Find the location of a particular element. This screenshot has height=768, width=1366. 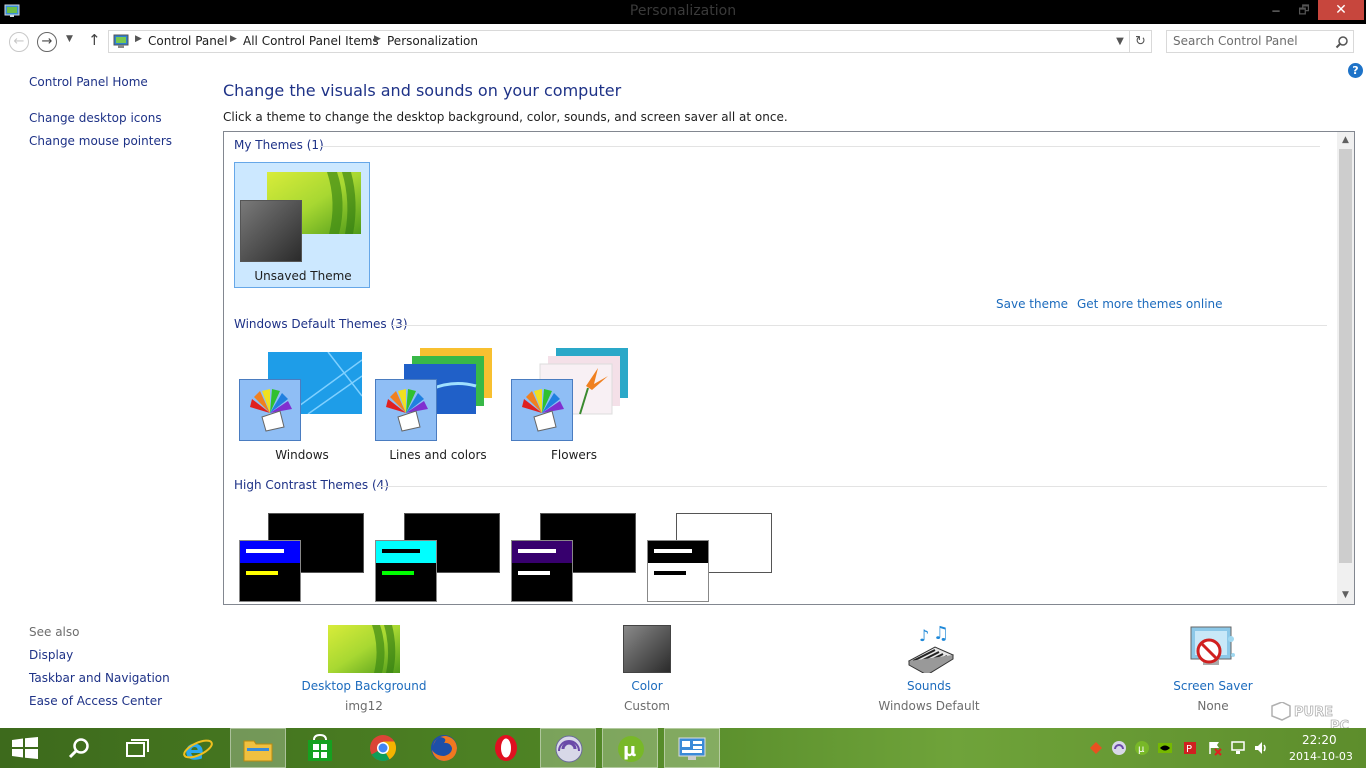

taskbar-internet-explorer: e is located at coordinates (198, 748).